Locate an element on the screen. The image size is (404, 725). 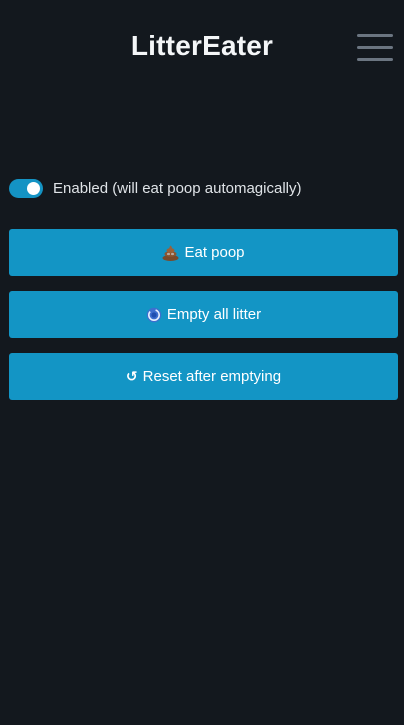
header: LitterEater is located at coordinates (202, 50).